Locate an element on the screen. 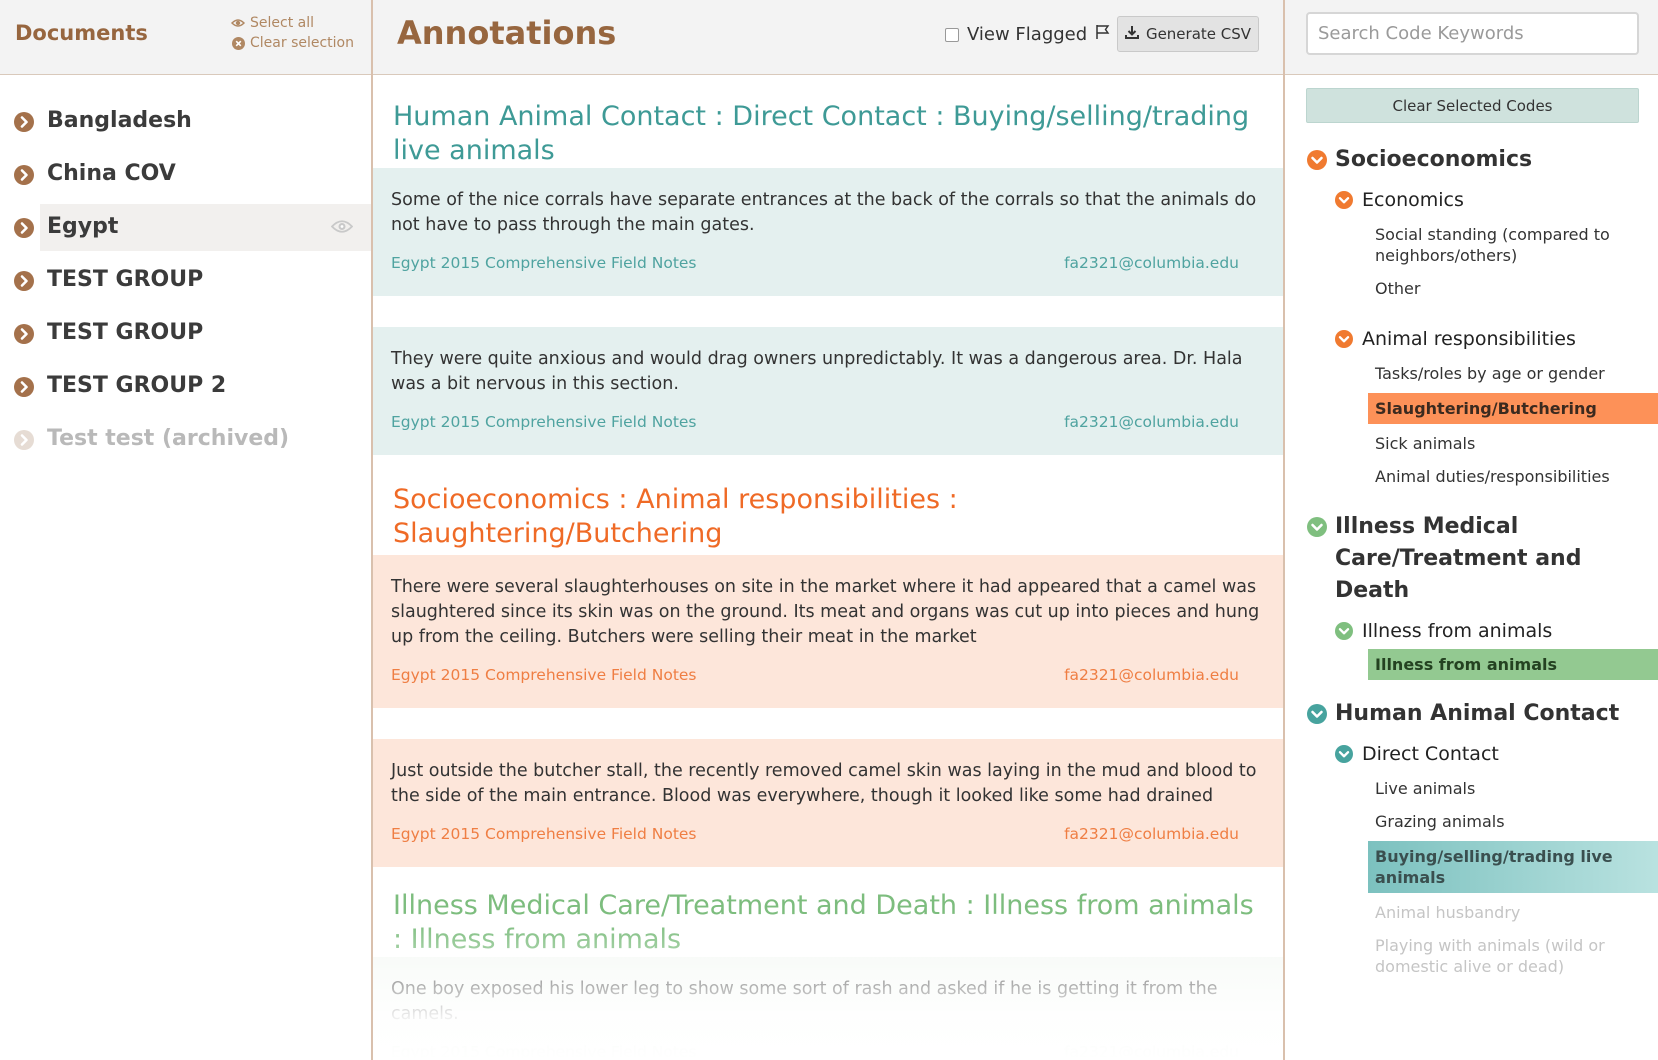 The image size is (1658, 1060). generate-csv-button: Generate CSV is located at coordinates (1188, 34).